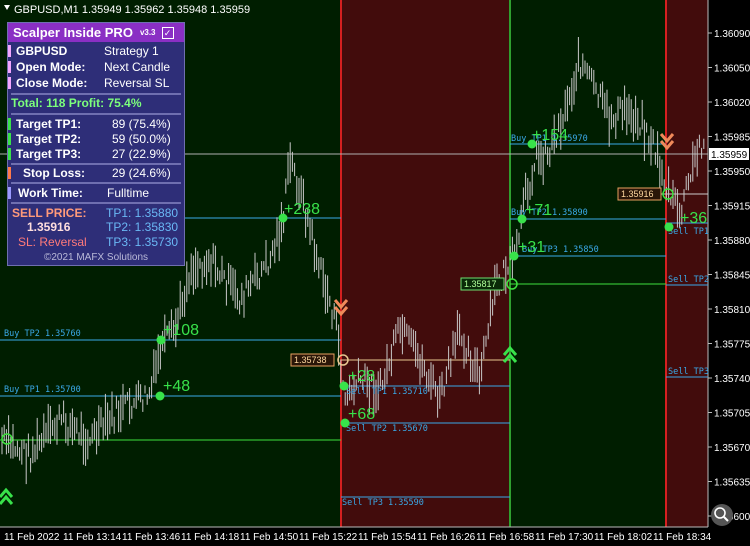 This screenshot has height=546, width=750. Describe the element at coordinates (96, 139) in the screenshot. I see `panel-row-tp2: Target TP2: 59 (50.0%)` at that location.